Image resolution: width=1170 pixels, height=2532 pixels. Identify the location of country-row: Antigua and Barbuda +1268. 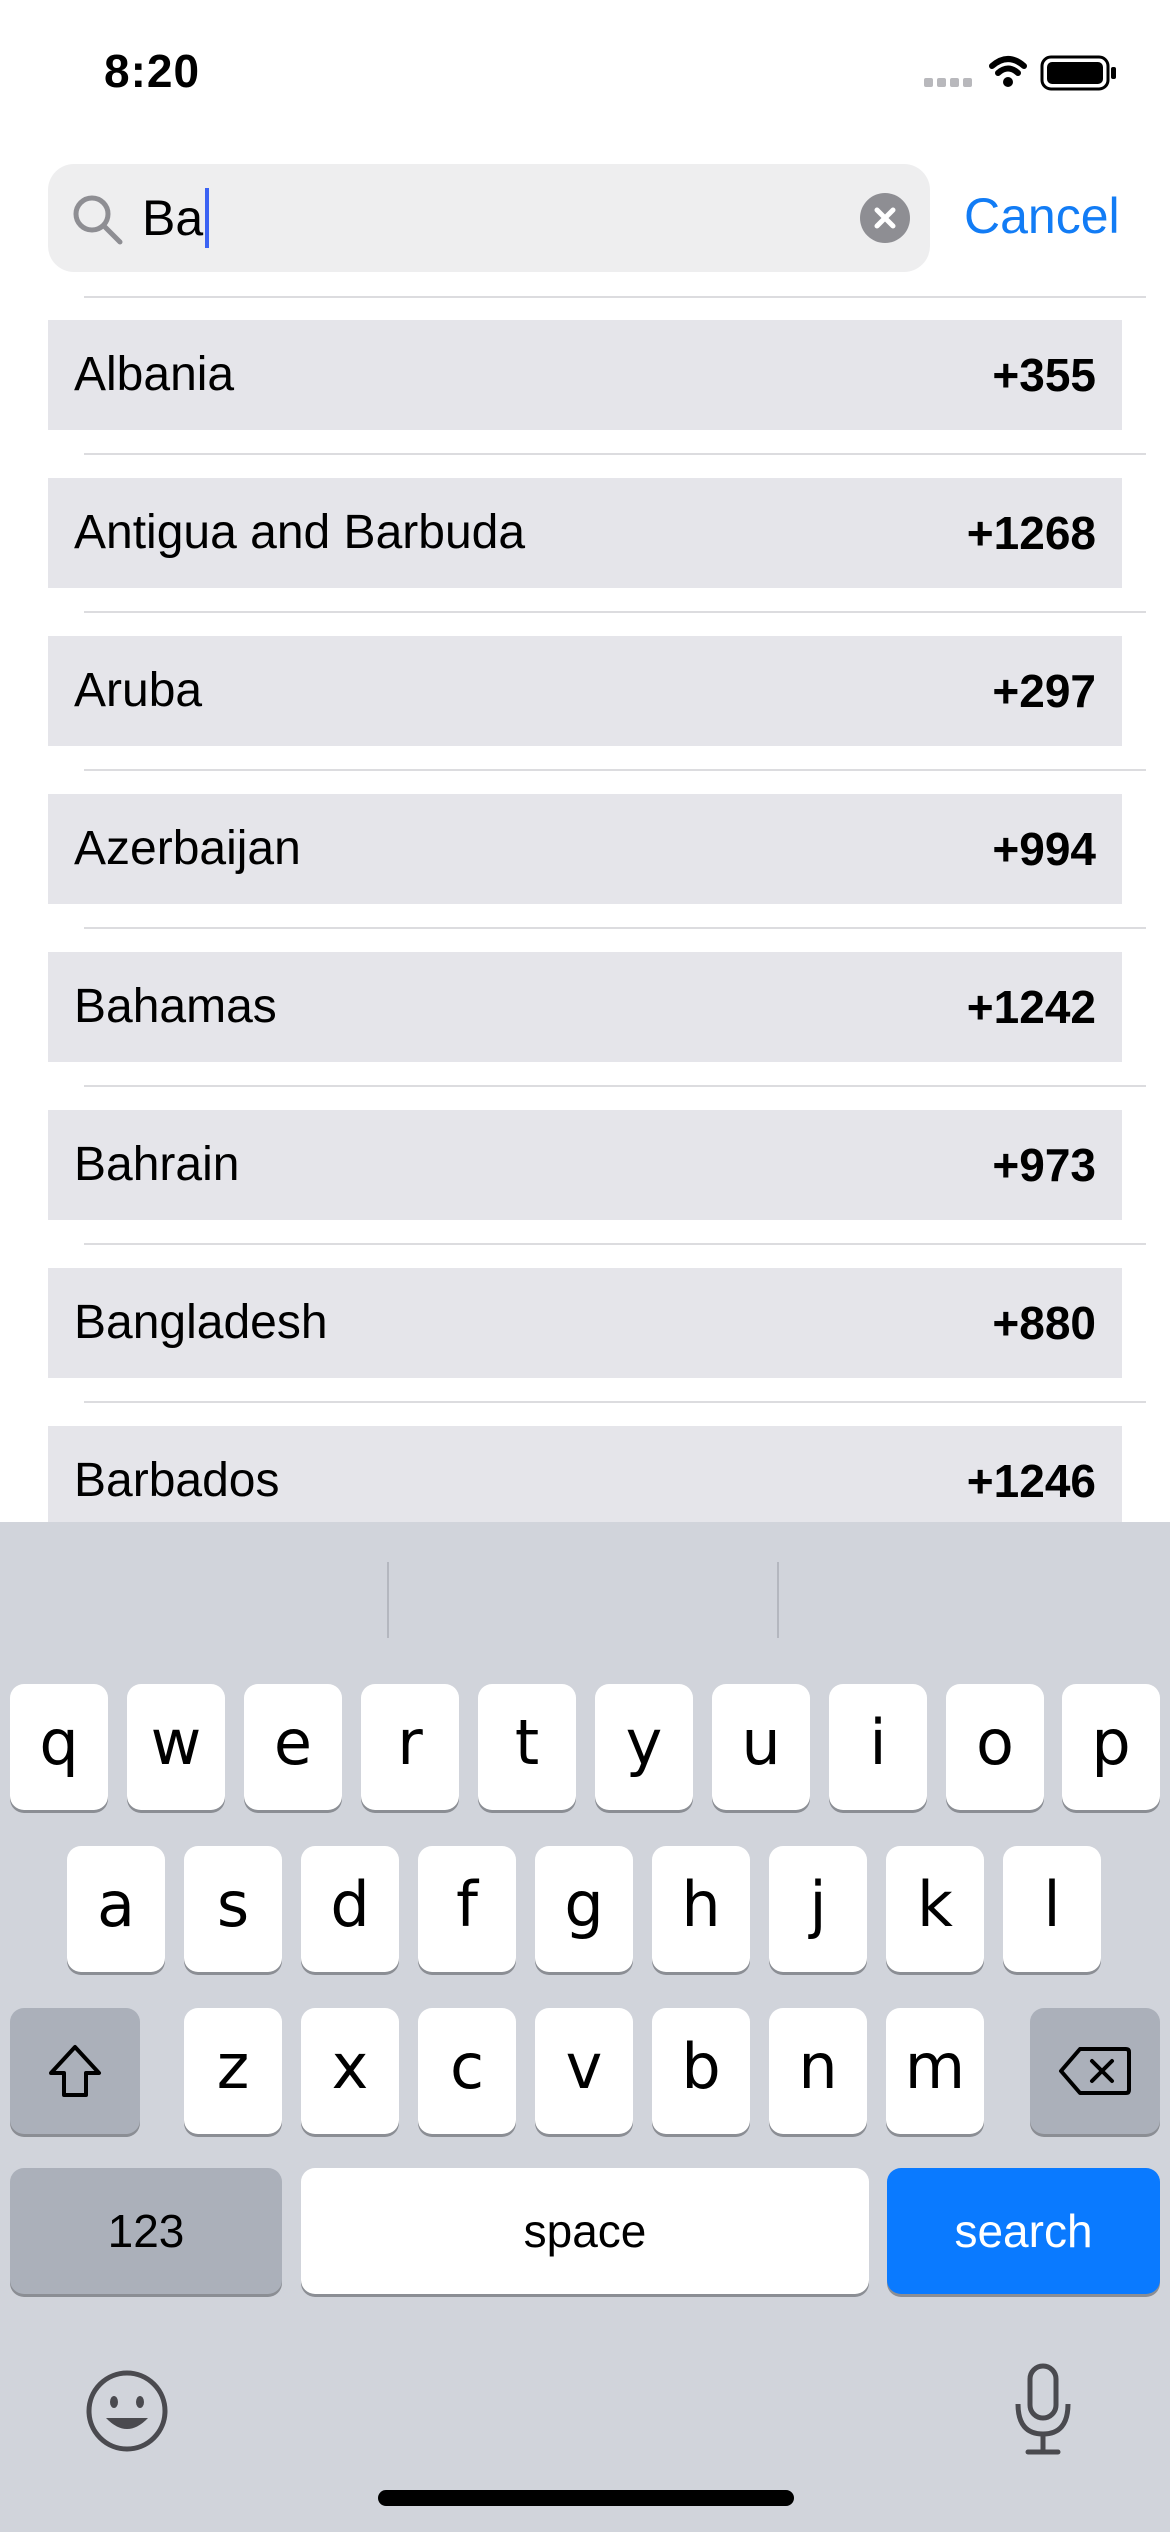
(585, 533).